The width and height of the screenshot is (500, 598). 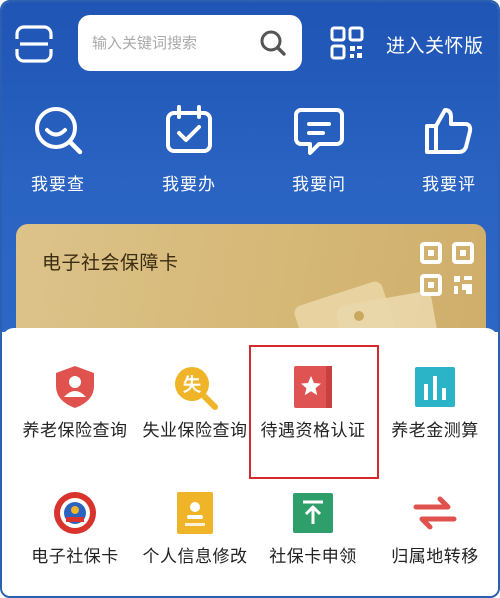 I want to click on service-label: 失业保险查询, so click(x=195, y=431).